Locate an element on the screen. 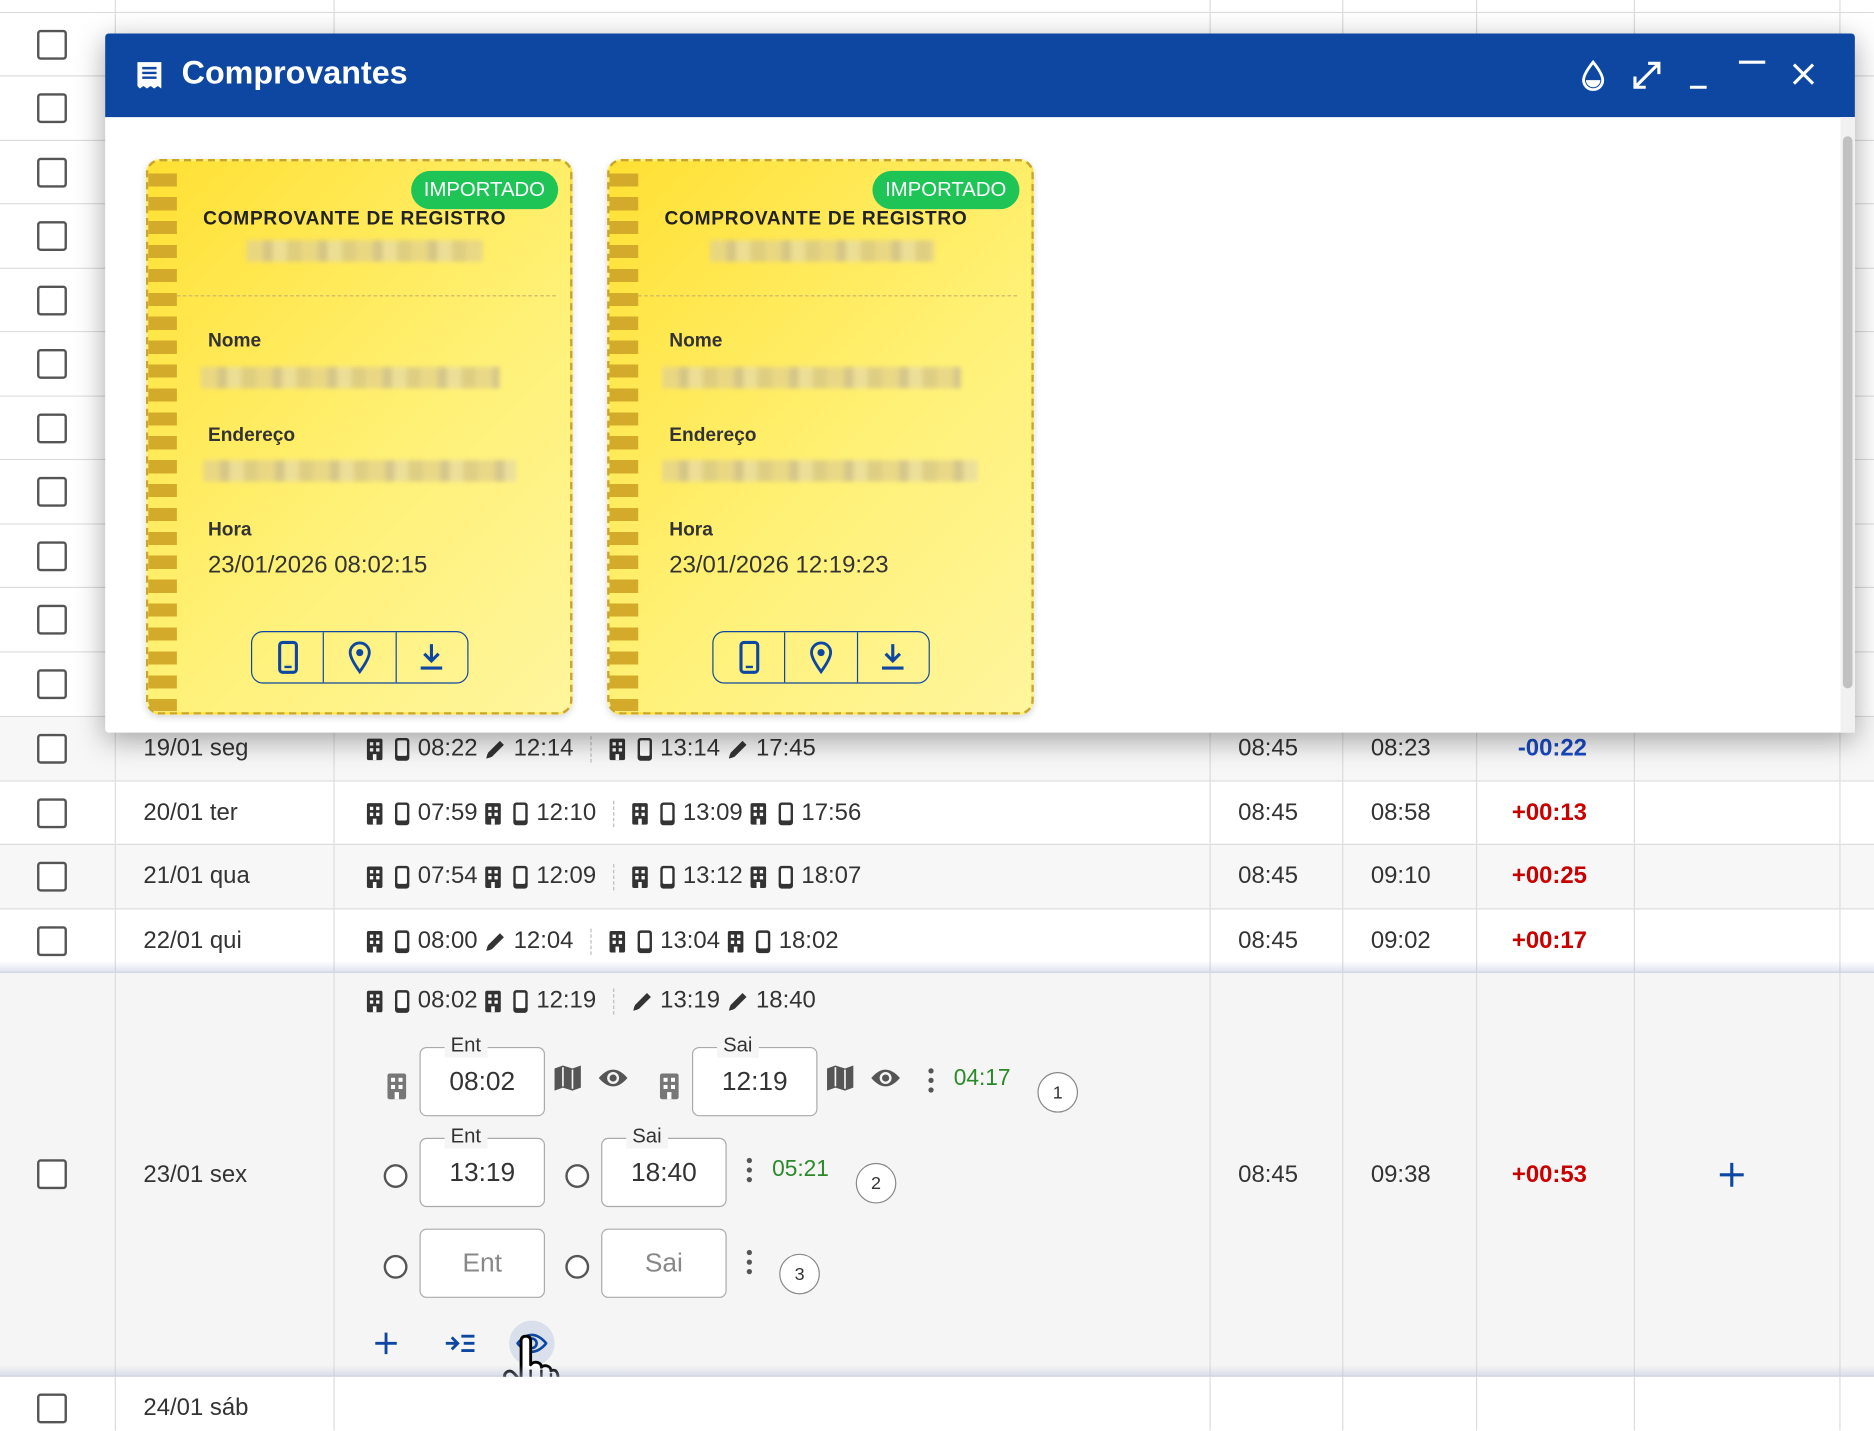  dialog-scrollbar is located at coordinates (1847, 425).